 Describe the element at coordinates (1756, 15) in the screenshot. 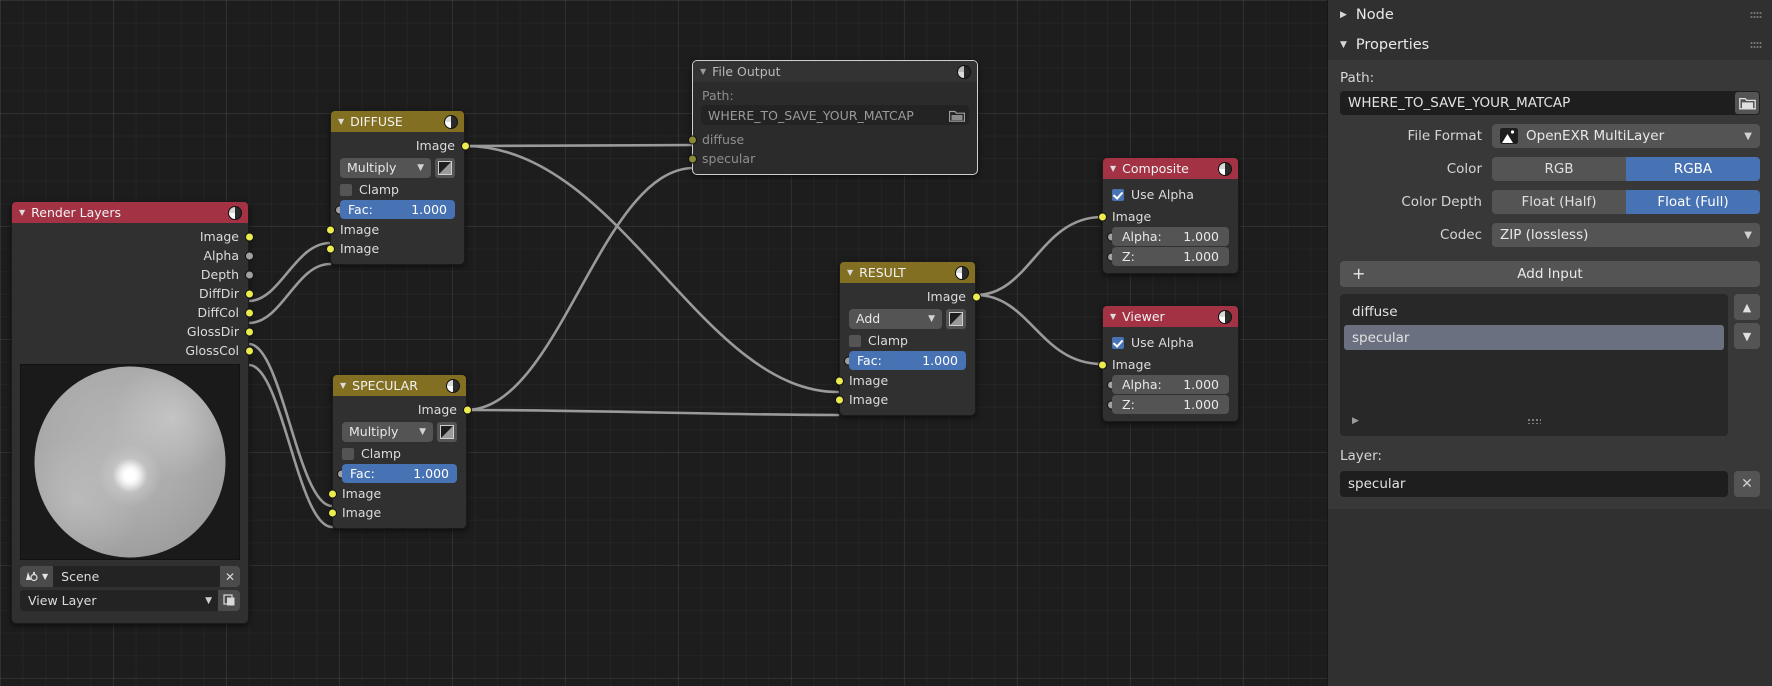

I see `drag-grip-icon` at that location.